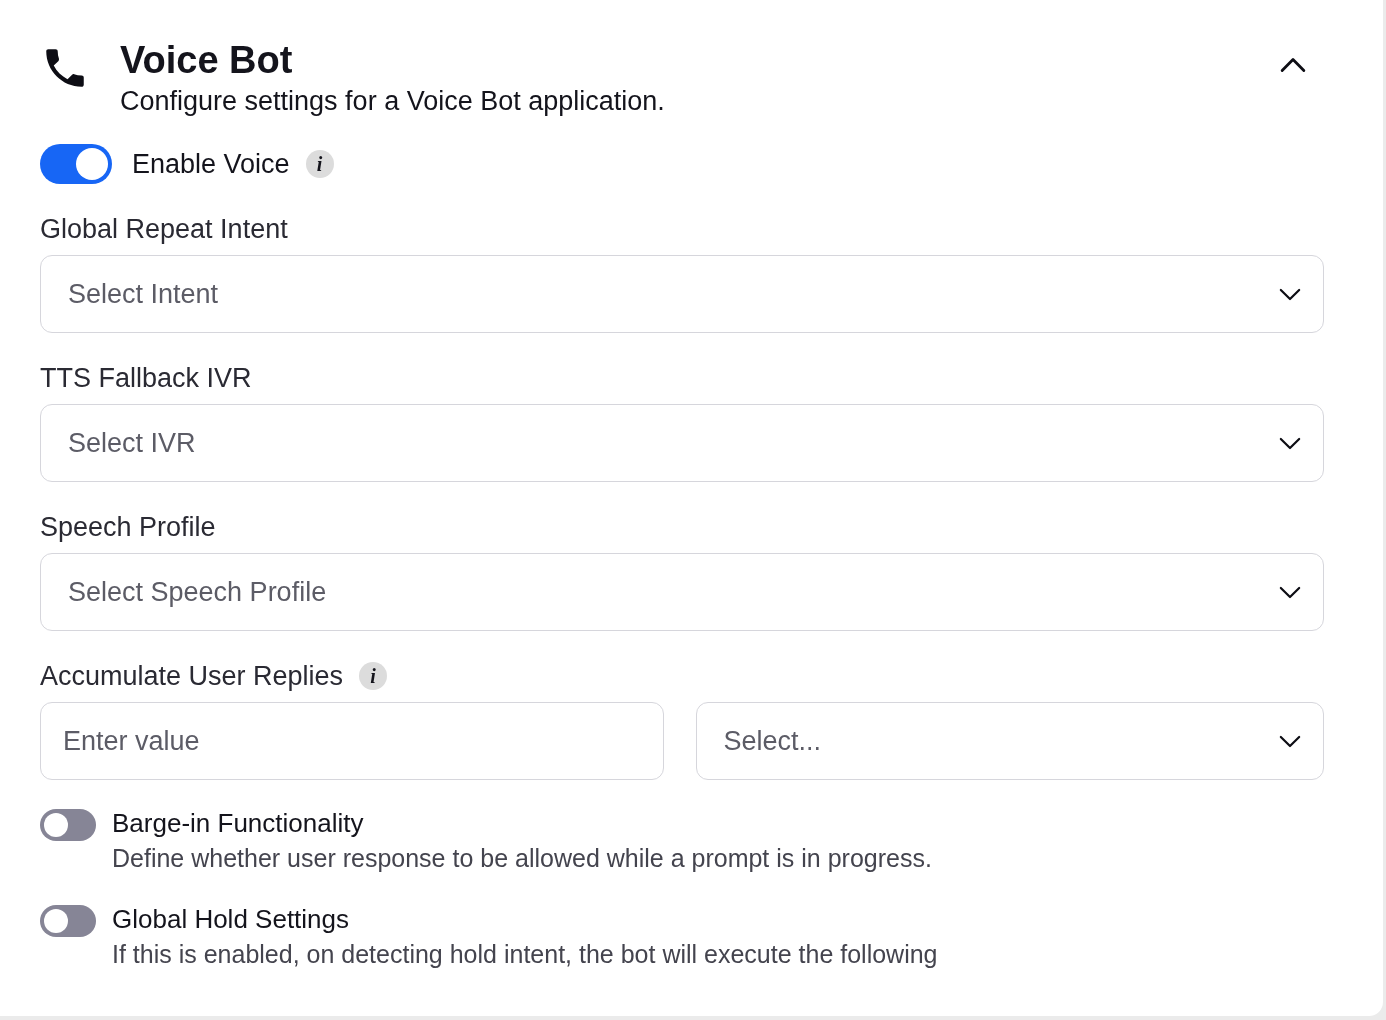  I want to click on collapse-chevron-icon, so click(1293, 65).